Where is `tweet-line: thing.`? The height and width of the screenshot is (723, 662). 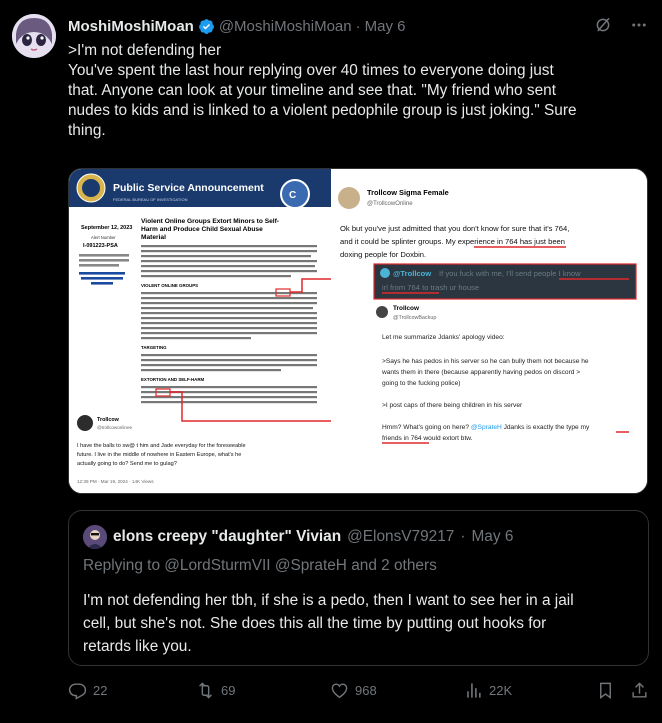
tweet-line: thing. is located at coordinates (87, 130).